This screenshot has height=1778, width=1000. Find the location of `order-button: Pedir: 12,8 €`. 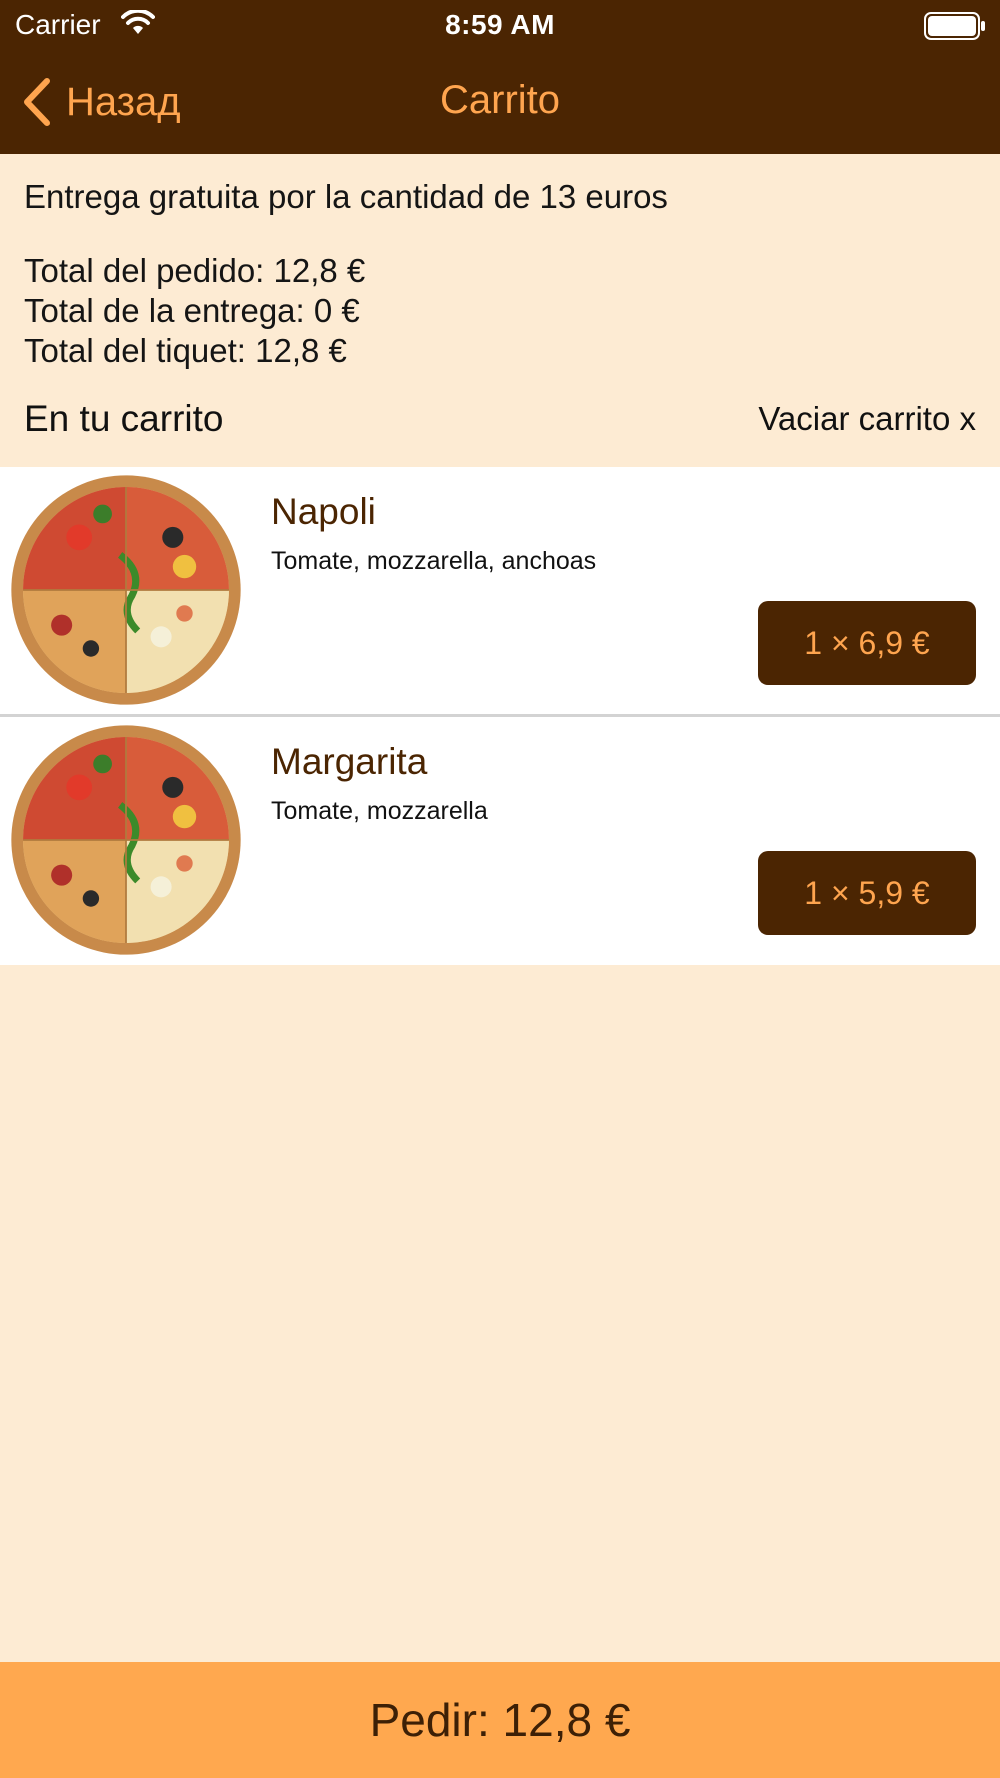

order-button: Pedir: 12,8 € is located at coordinates (500, 1720).